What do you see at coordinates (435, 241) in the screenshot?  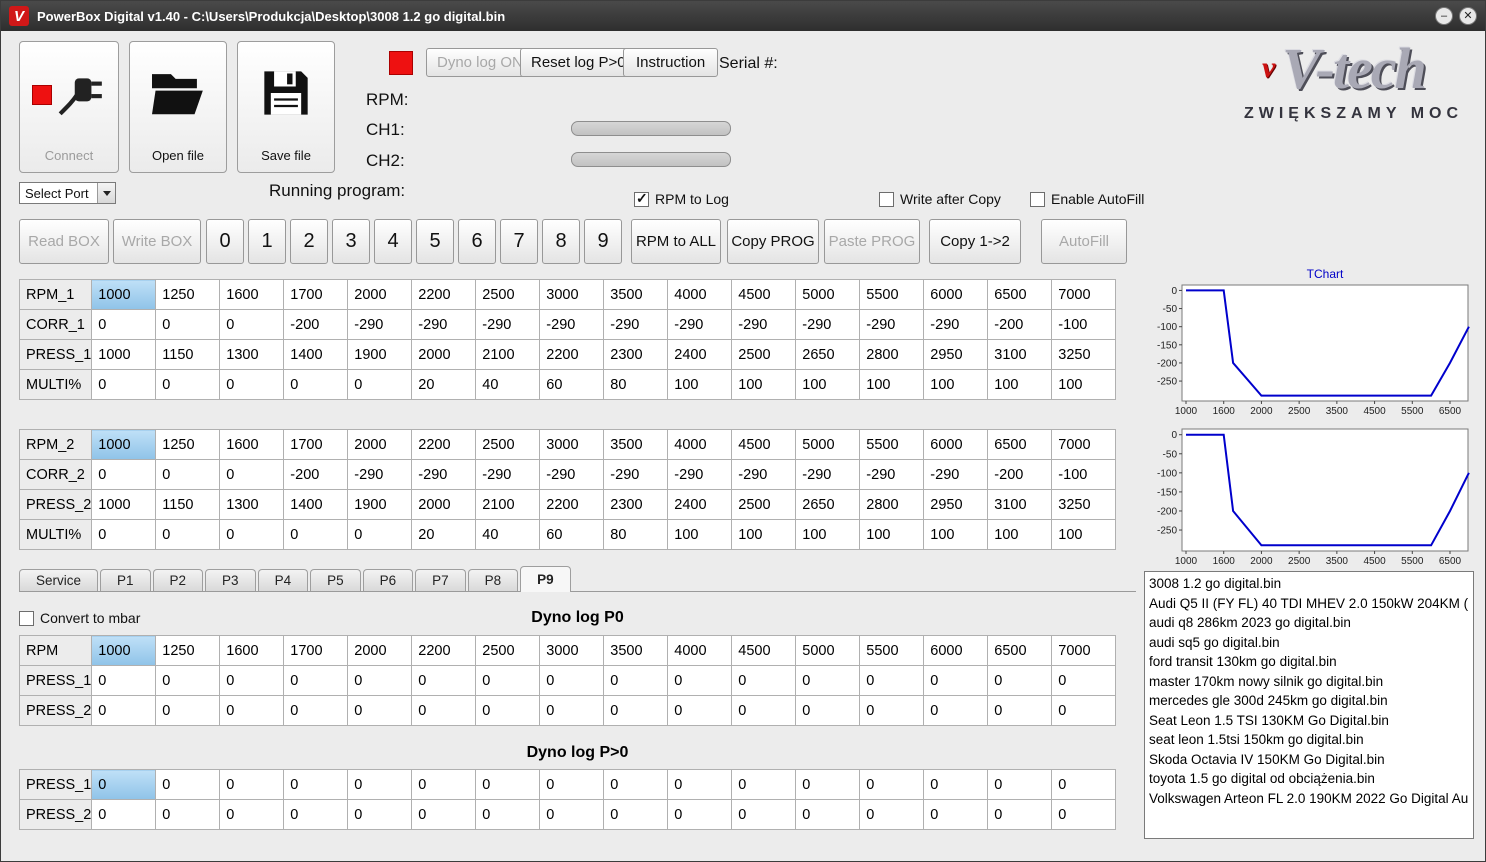 I see `digit-button-5: 5` at bounding box center [435, 241].